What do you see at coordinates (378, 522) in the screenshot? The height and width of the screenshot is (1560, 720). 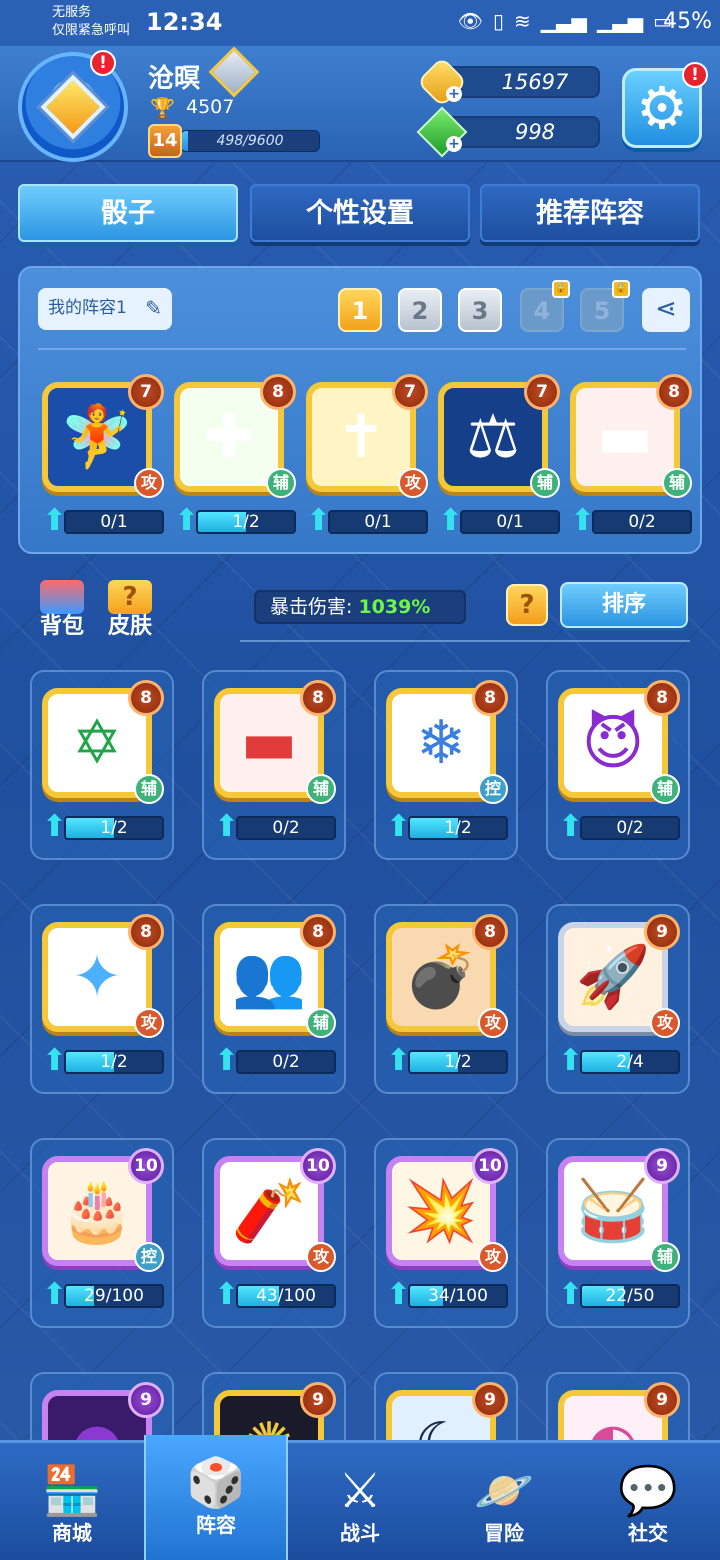 I see `upgrade-progress-text: 0/1` at bounding box center [378, 522].